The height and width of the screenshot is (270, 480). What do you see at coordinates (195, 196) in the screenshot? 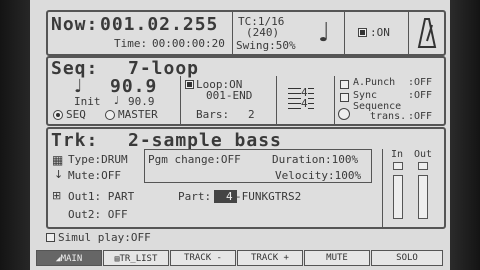
I see `part-label: Part:` at bounding box center [195, 196].